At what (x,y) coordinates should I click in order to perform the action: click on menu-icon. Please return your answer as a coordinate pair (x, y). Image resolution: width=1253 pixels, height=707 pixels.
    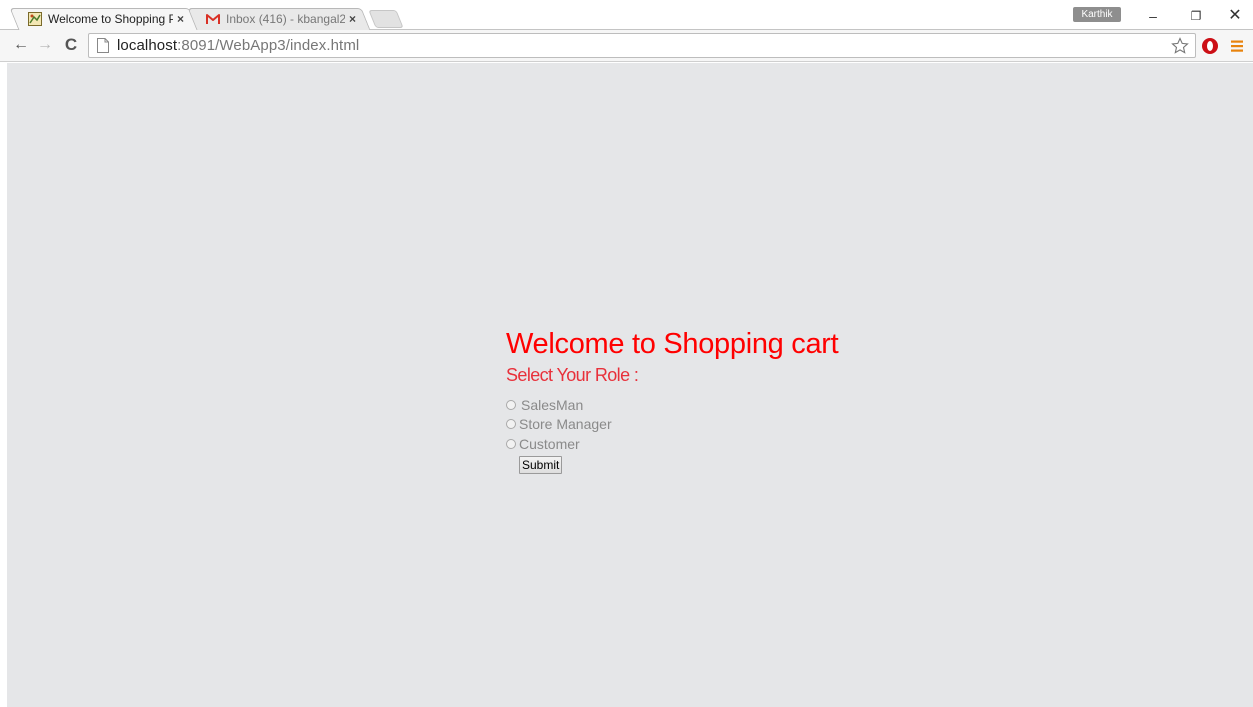
    Looking at the image, I should click on (1237, 46).